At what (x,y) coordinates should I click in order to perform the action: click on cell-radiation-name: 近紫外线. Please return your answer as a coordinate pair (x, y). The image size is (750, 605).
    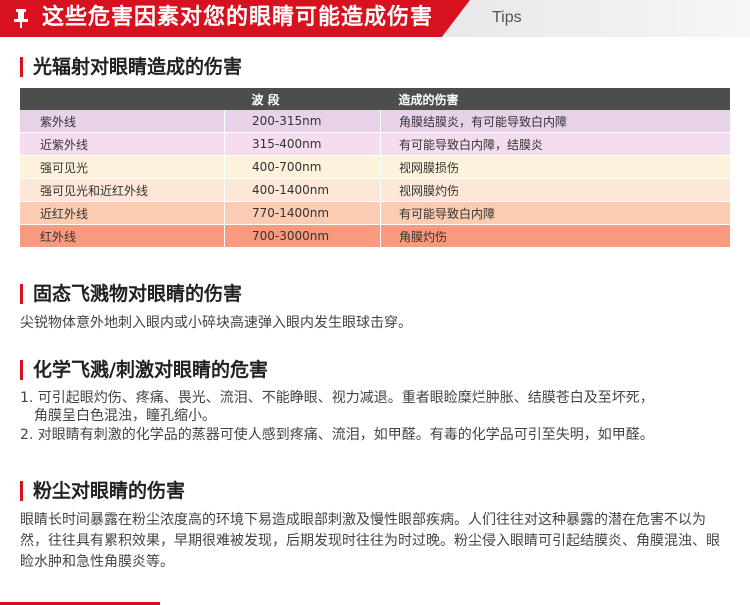
    Looking at the image, I should click on (122, 144).